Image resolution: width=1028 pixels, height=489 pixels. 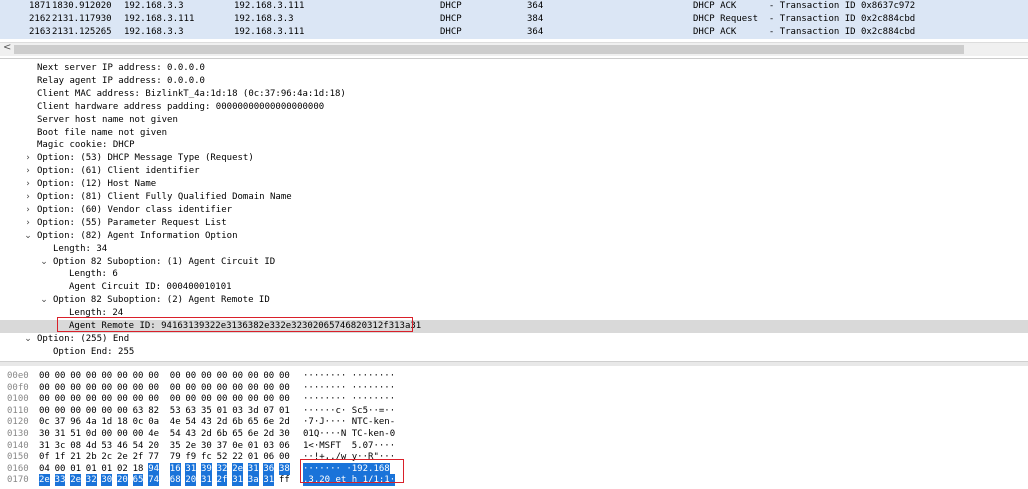 What do you see at coordinates (514, 81) in the screenshot?
I see `detail-tree-row: Relay agent IP address: 0.0.0.0` at bounding box center [514, 81].